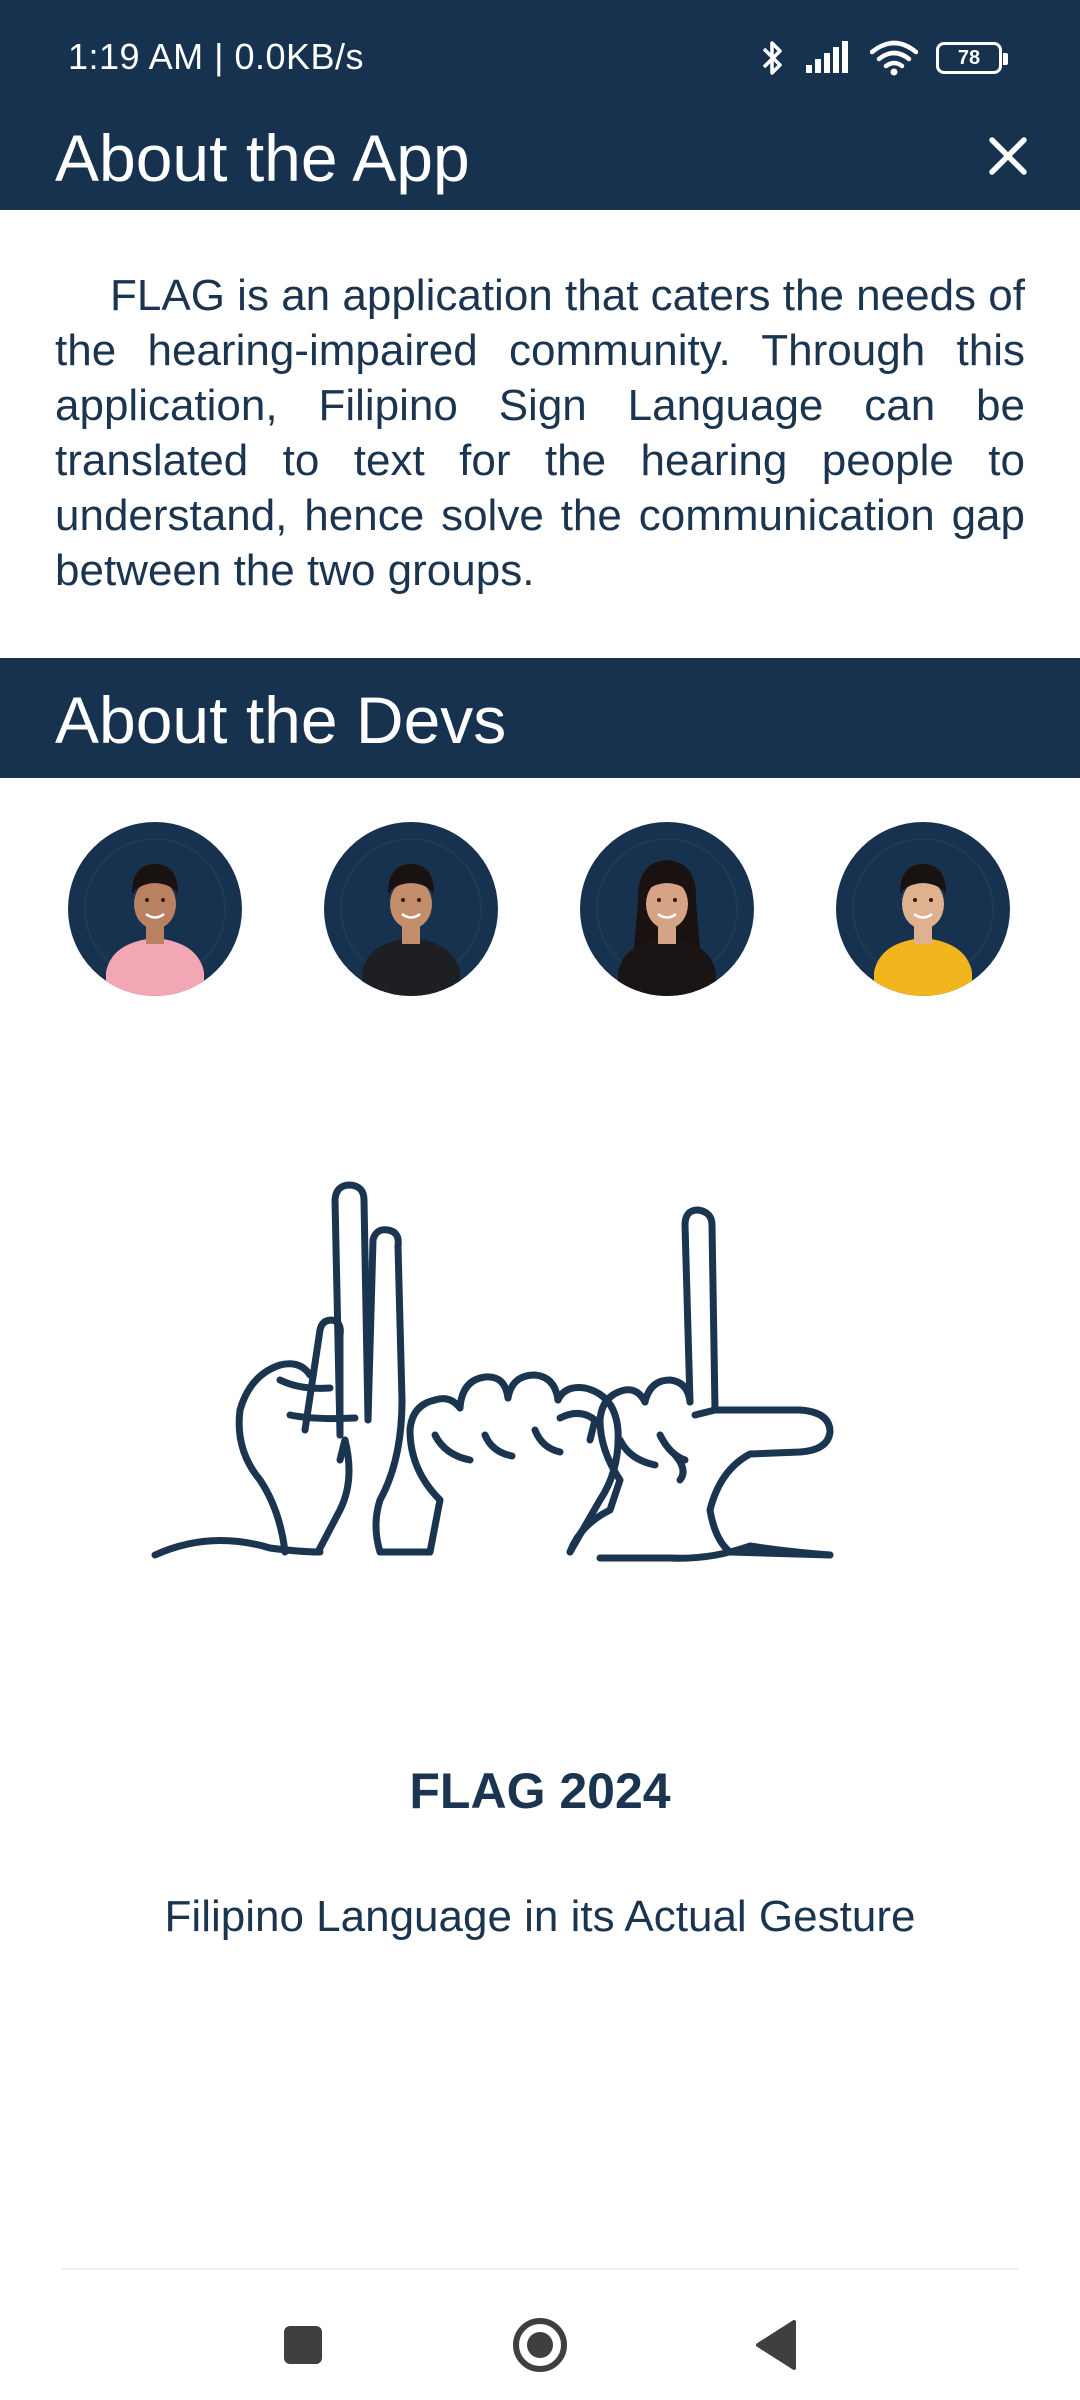 The height and width of the screenshot is (2400, 1080). I want to click on close-icon, so click(1008, 156).